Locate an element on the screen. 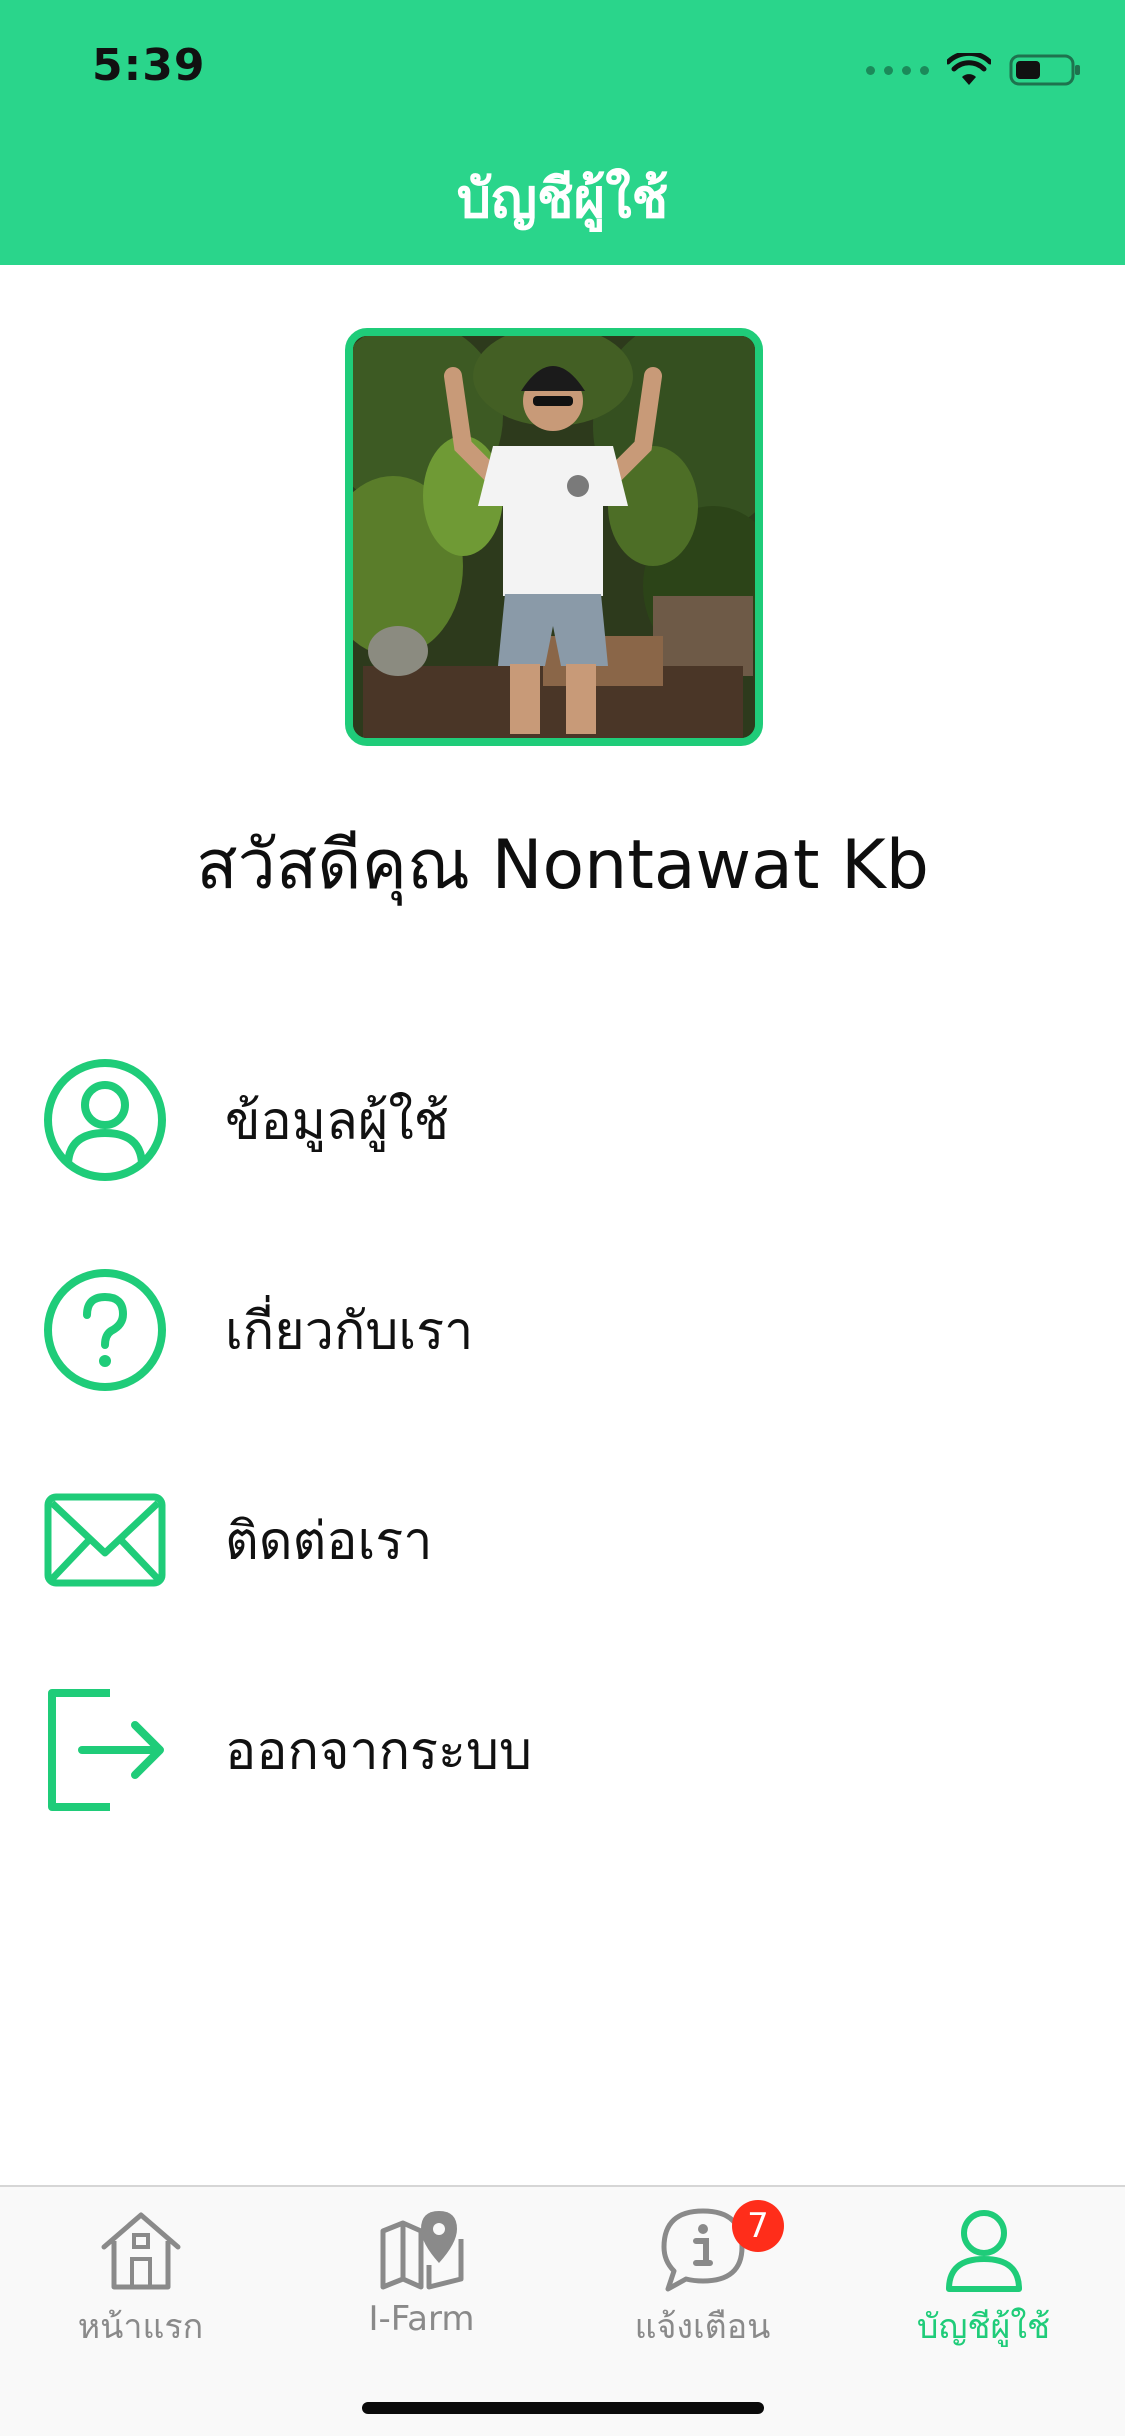 This screenshot has height=2436, width=1125. tab-home: หน้าแรก is located at coordinates (140, 2272).